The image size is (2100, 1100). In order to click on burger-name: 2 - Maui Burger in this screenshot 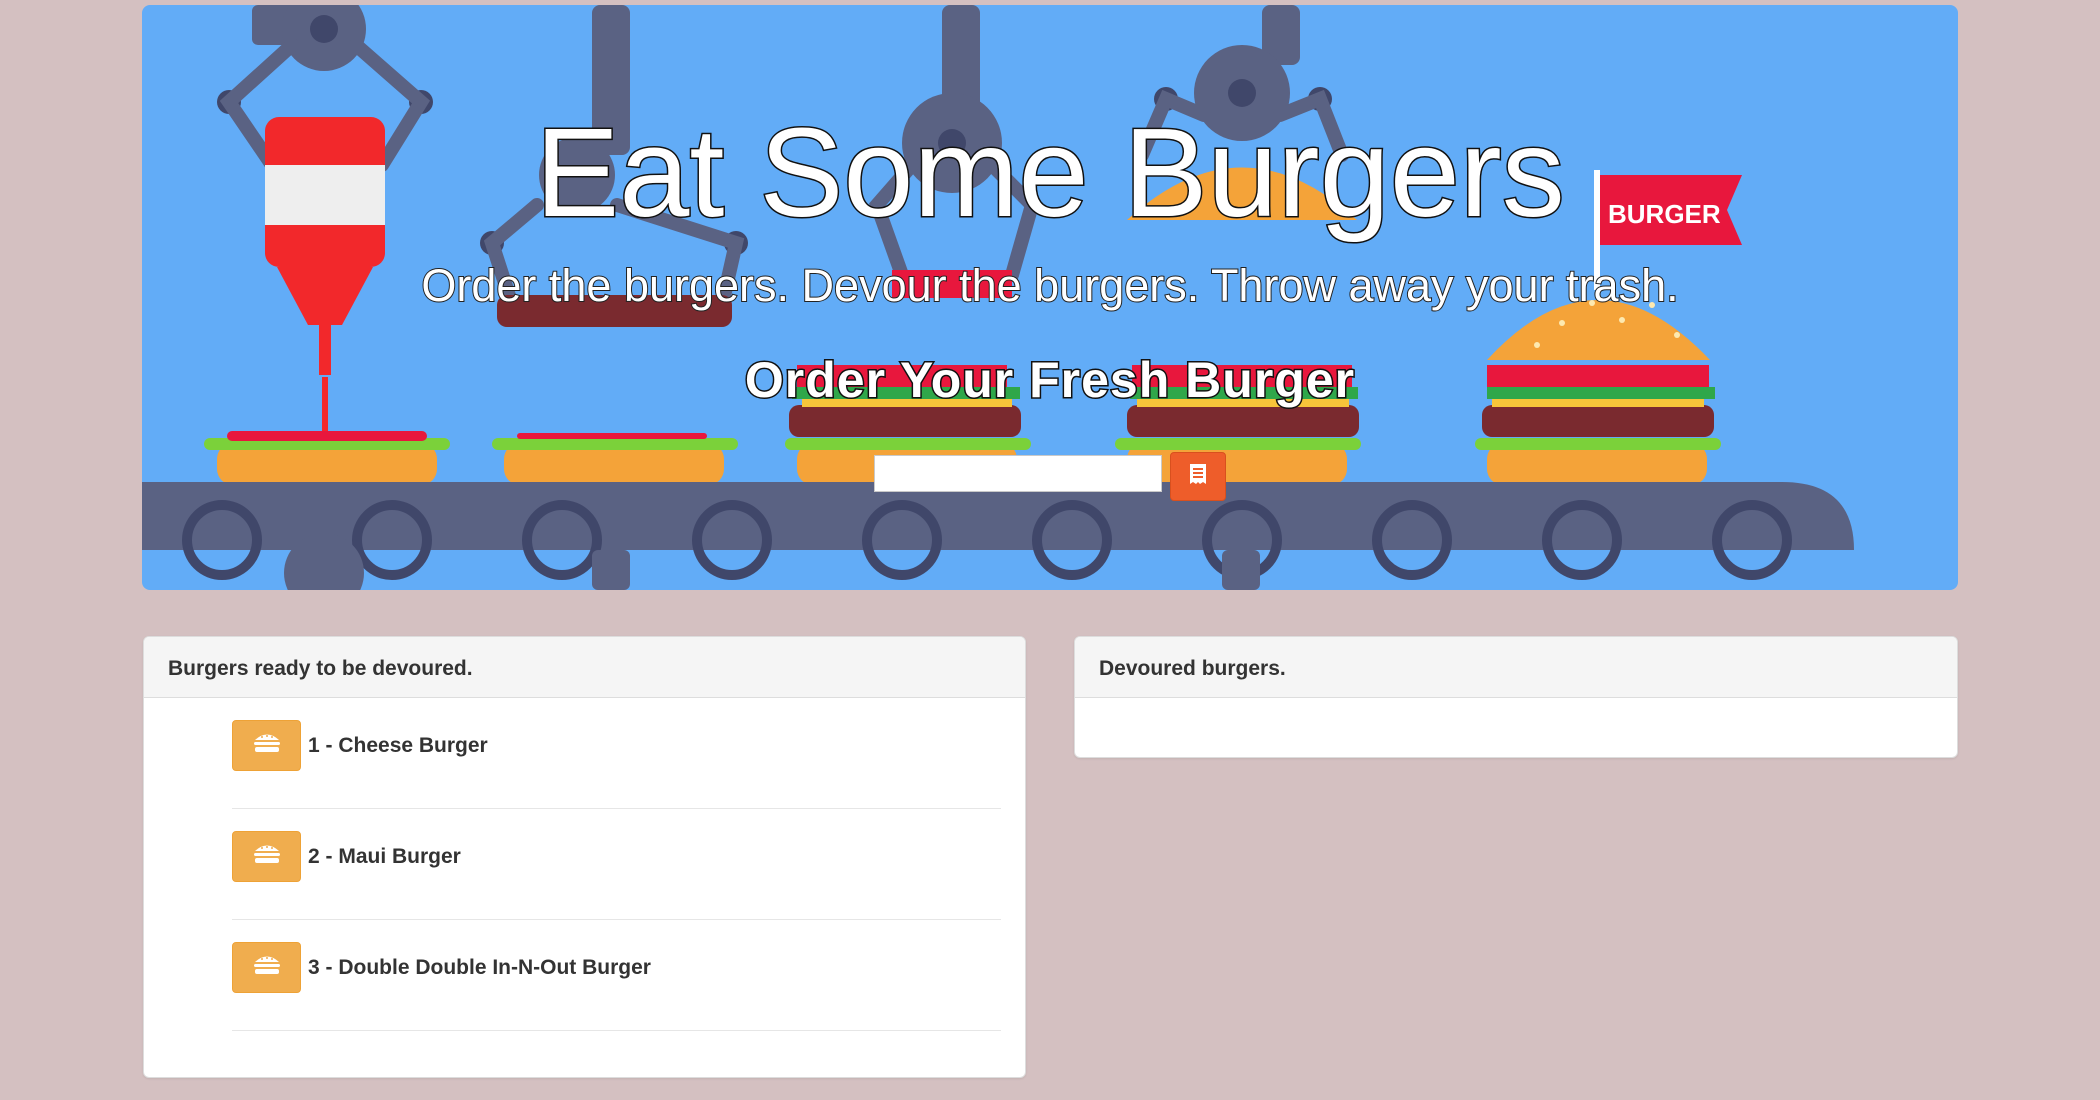, I will do `click(384, 856)`.